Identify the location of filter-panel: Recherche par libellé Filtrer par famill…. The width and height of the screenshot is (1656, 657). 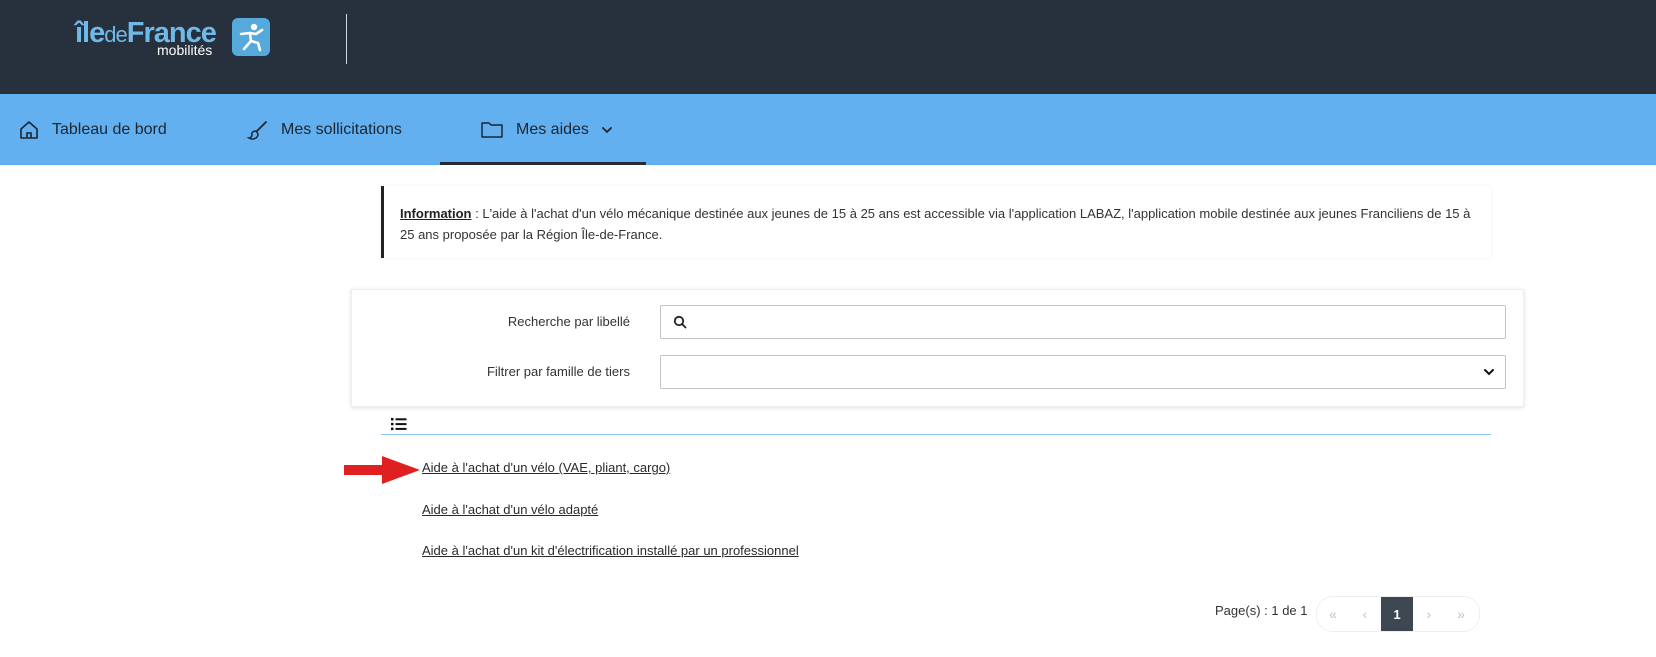
(937, 348).